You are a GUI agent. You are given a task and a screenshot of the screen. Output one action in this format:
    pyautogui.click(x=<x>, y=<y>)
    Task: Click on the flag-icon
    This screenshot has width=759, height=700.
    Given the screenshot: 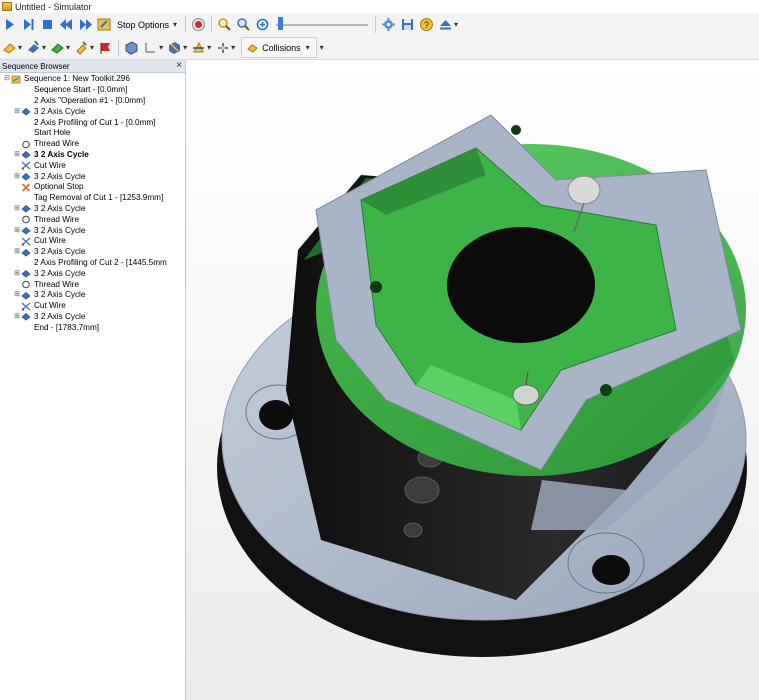 What is the action you would take?
    pyautogui.click(x=105, y=48)
    